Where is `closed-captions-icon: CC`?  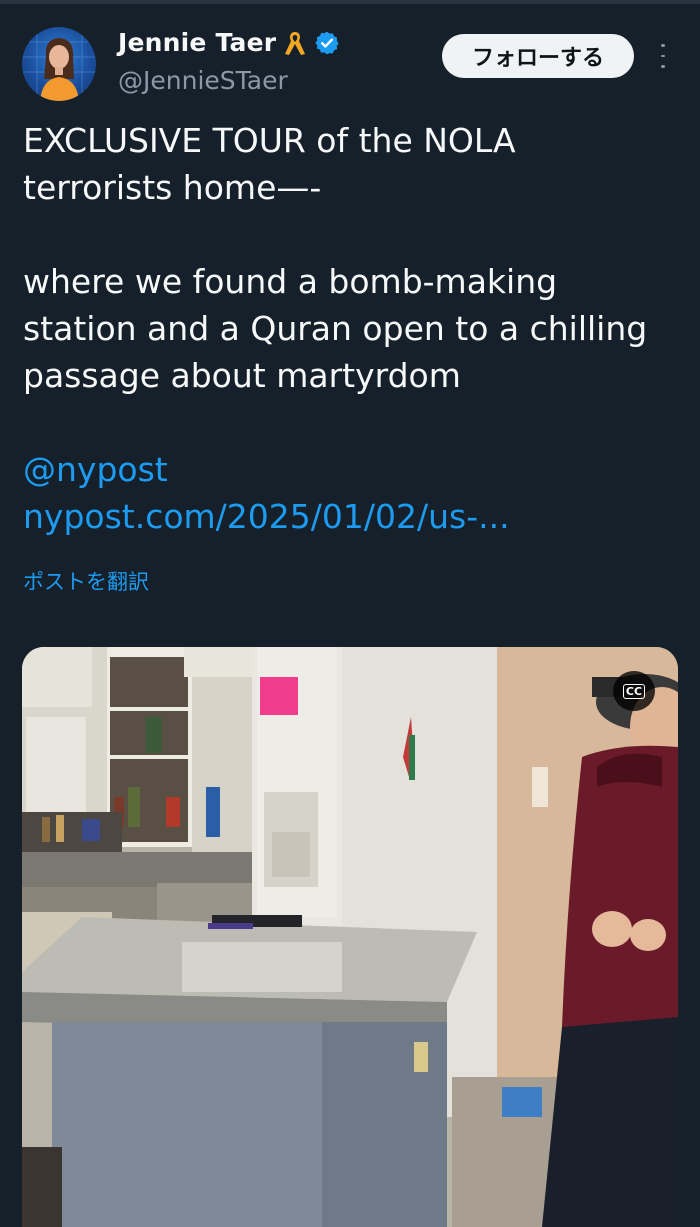
closed-captions-icon: CC is located at coordinates (634, 691).